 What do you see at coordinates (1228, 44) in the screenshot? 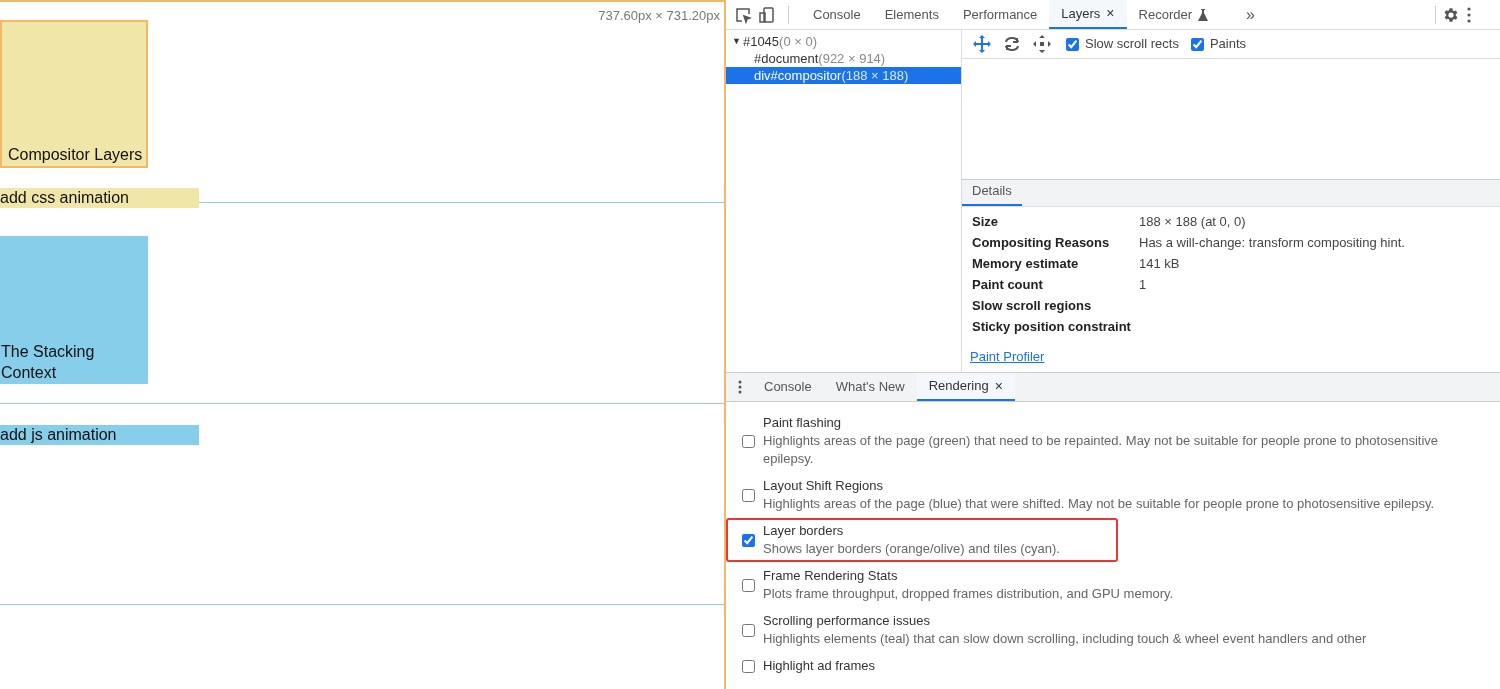
I see `checkbox-label: Paints` at bounding box center [1228, 44].